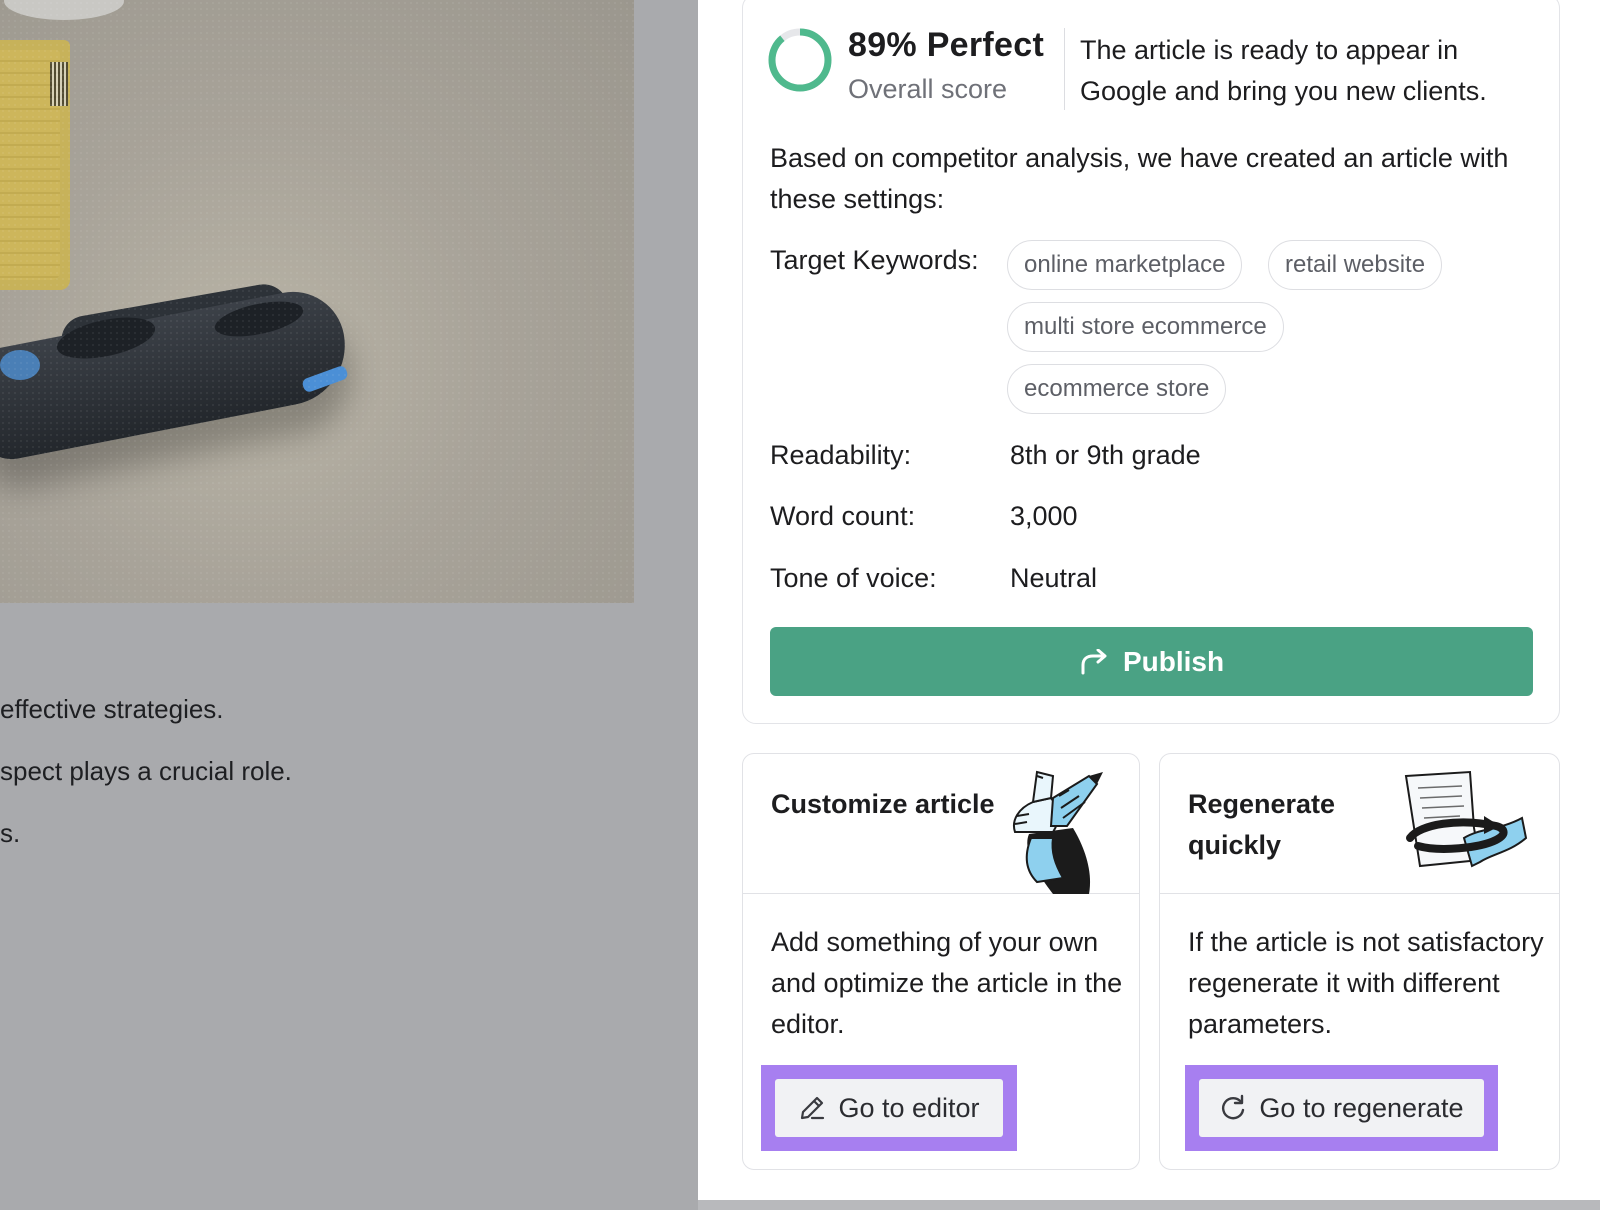 This screenshot has width=1600, height=1210. What do you see at coordinates (946, 45) in the screenshot?
I see `score-title: 89% Perfect` at bounding box center [946, 45].